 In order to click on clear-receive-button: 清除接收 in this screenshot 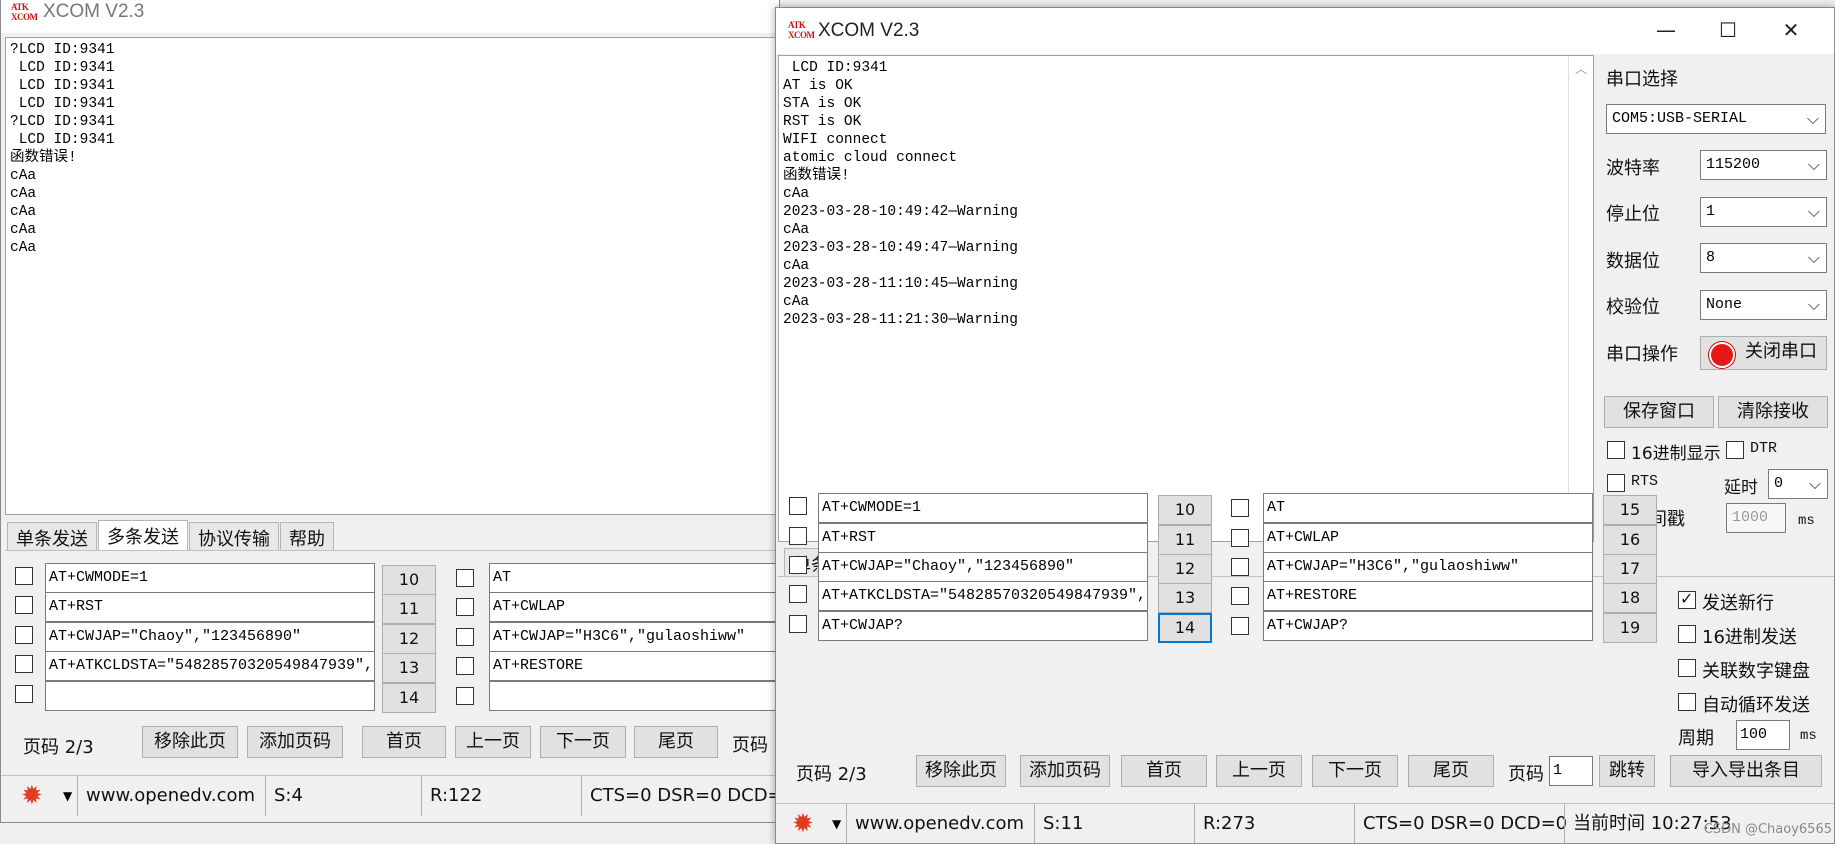, I will do `click(1773, 412)`.